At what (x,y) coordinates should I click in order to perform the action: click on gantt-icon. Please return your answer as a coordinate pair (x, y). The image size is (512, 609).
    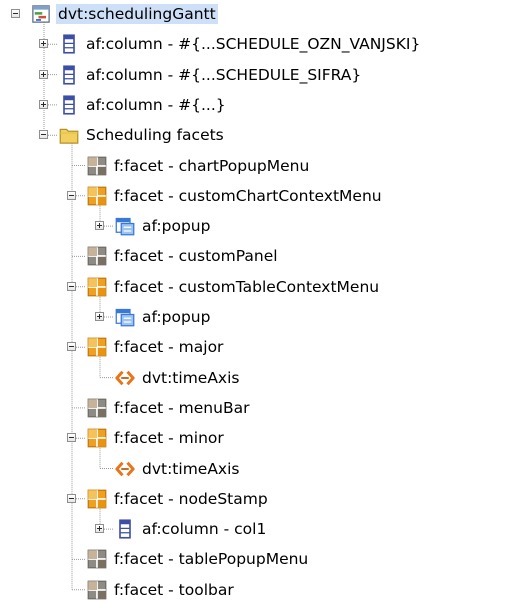
    Looking at the image, I should click on (41, 14).